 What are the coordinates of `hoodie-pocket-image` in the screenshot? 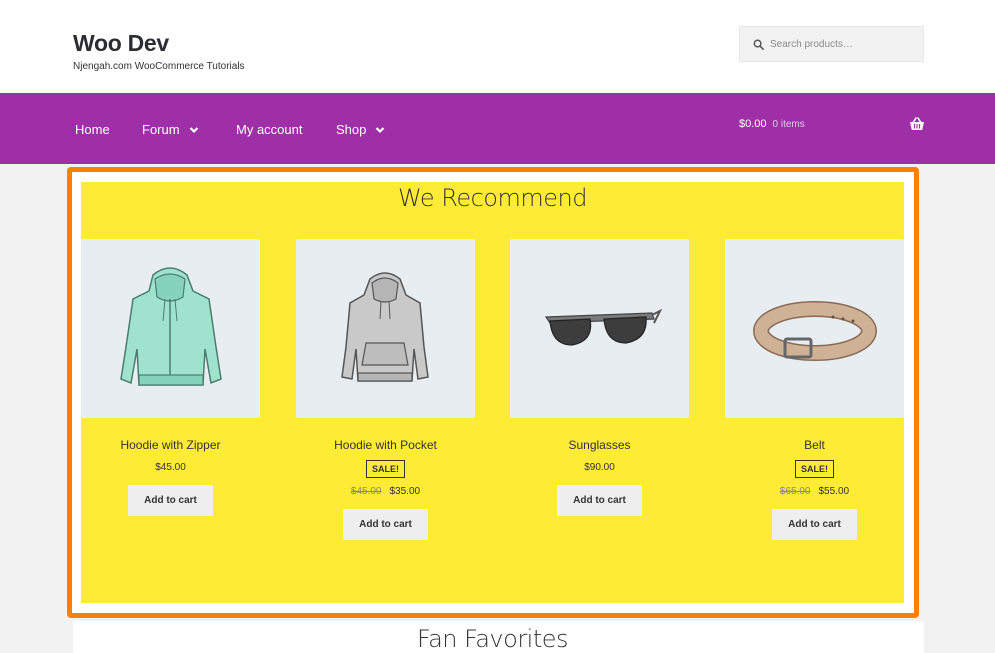 It's located at (385, 327).